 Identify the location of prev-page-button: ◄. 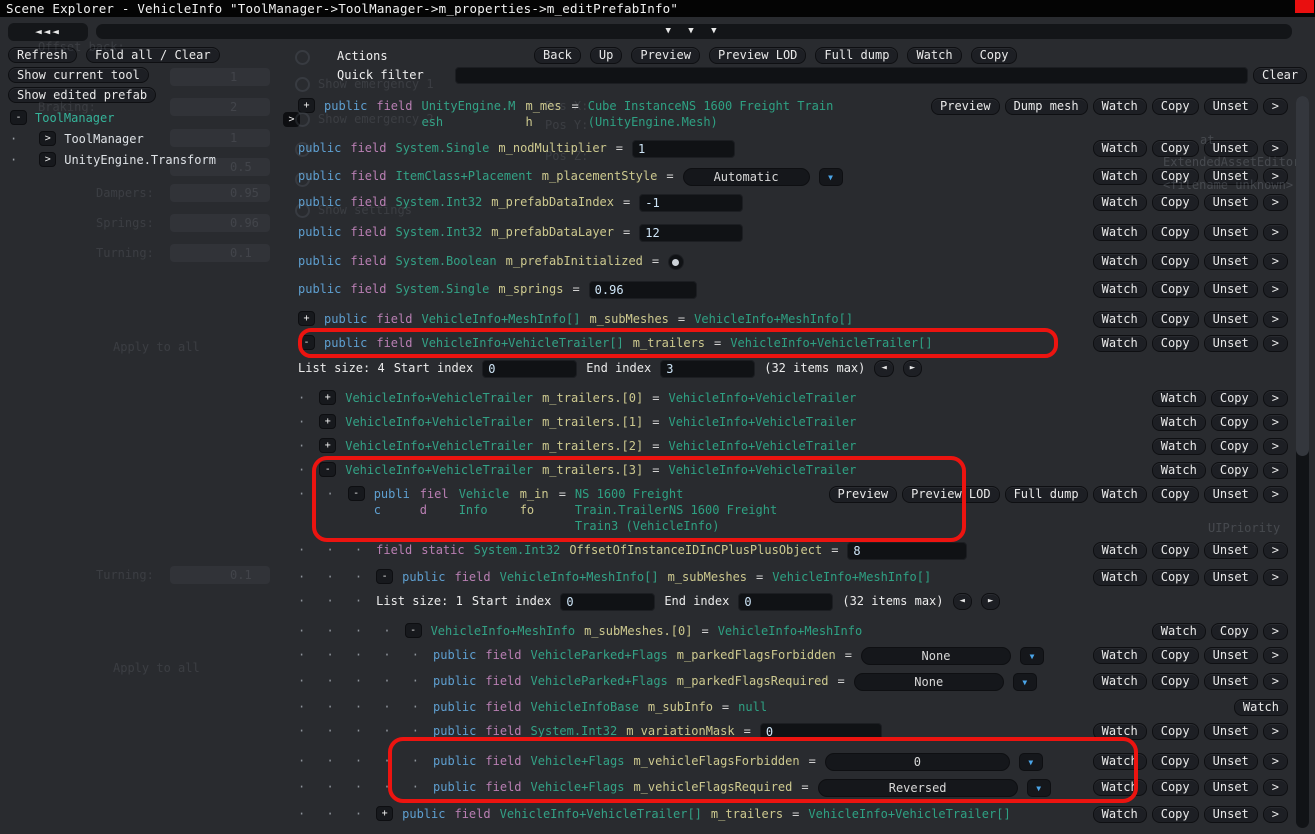
(884, 368).